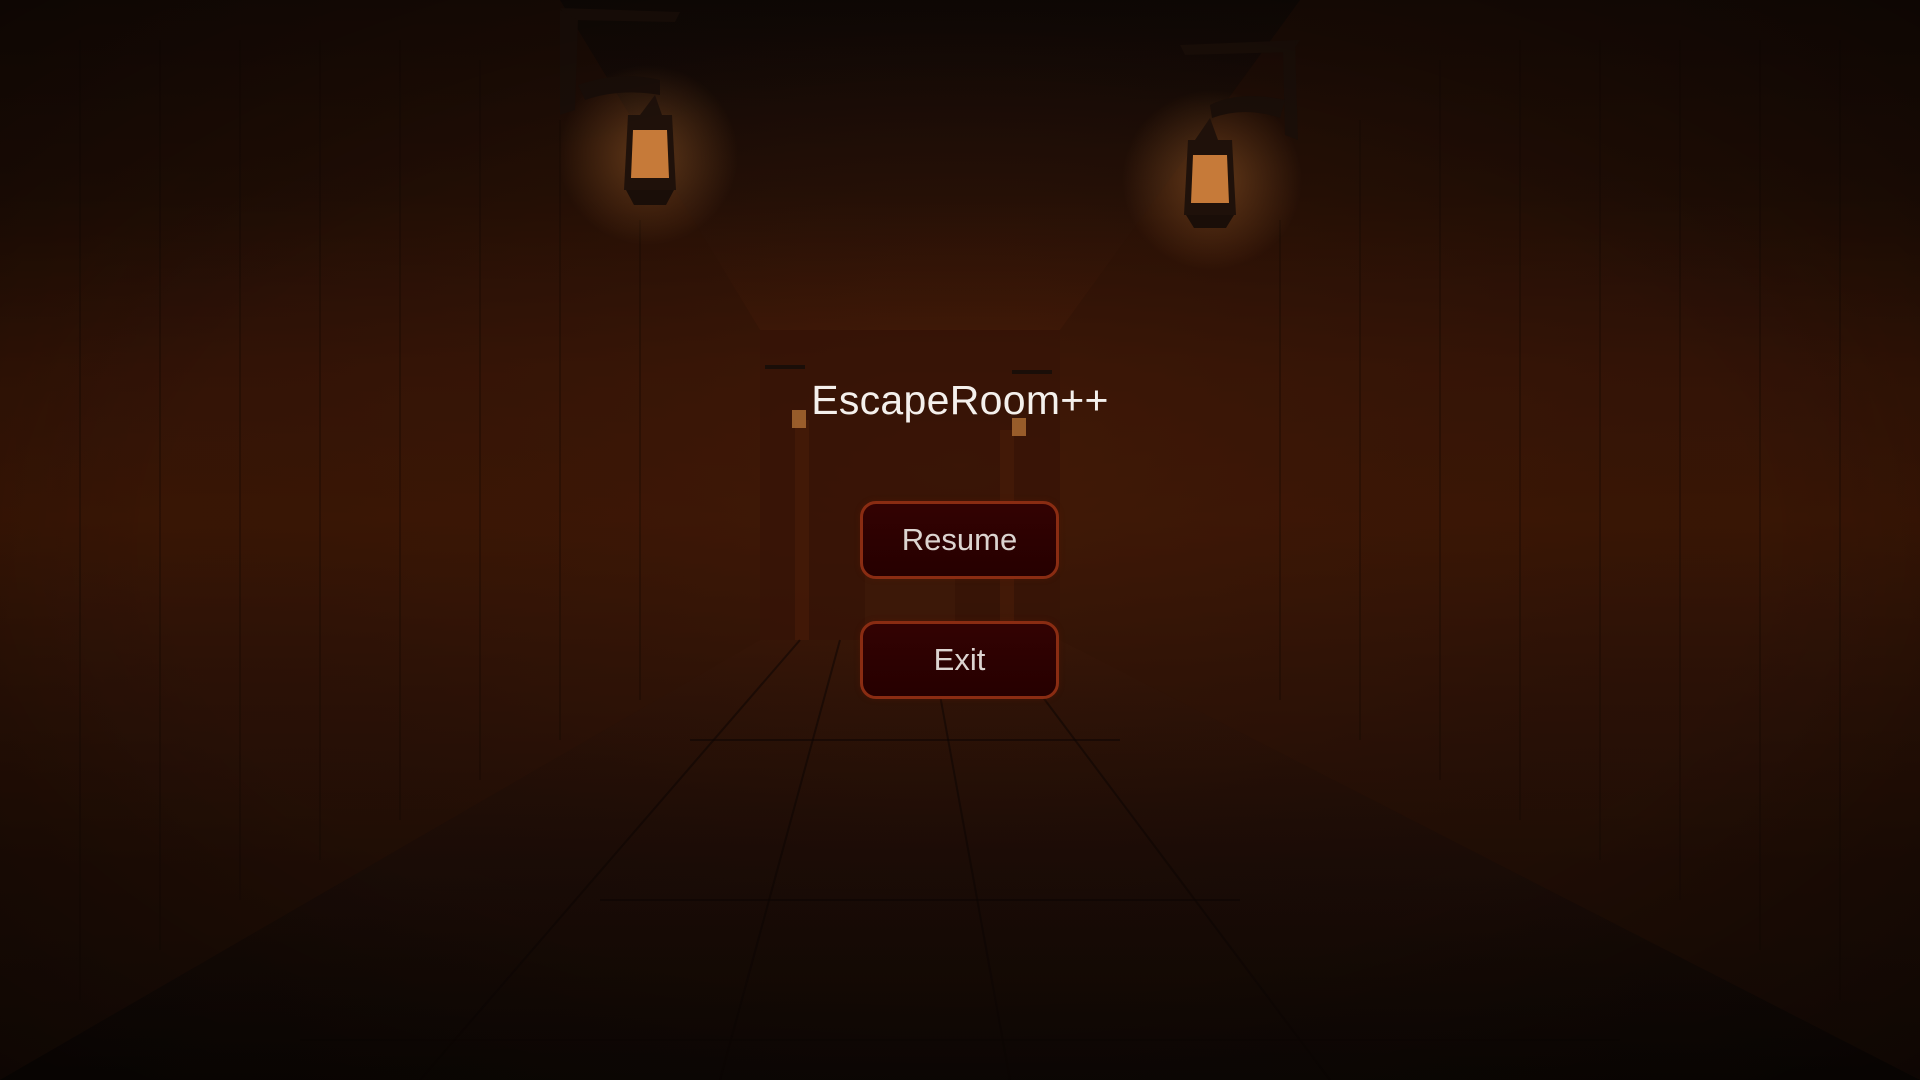  I want to click on resume-button: Resume, so click(959, 540).